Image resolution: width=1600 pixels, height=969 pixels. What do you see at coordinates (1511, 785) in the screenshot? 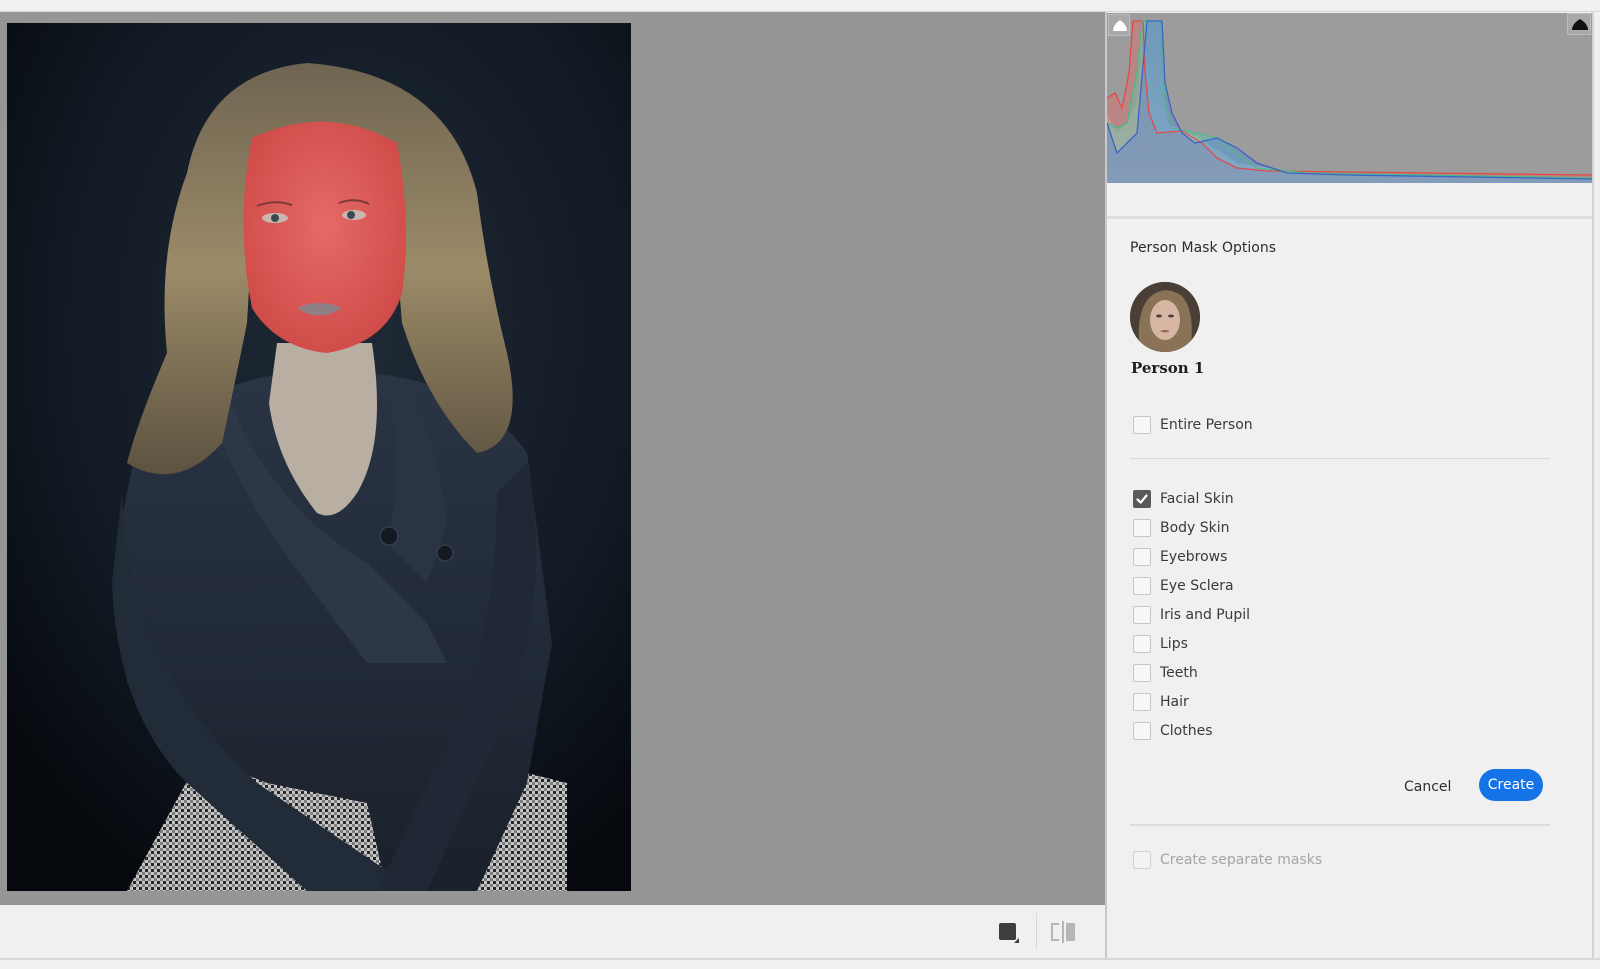
I see `create-button: Create` at bounding box center [1511, 785].